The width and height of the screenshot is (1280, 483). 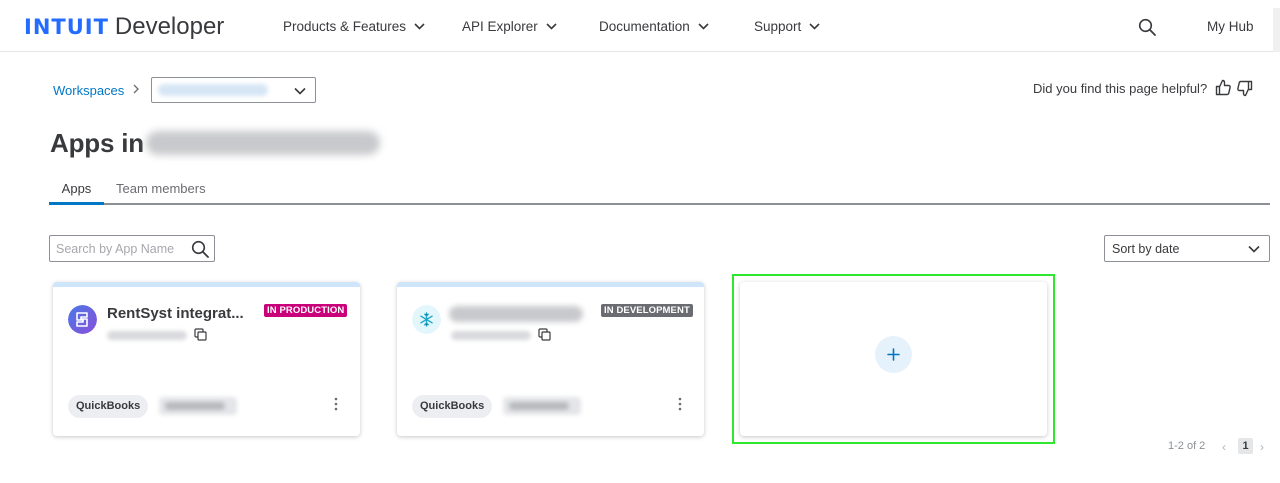 I want to click on breadcrumb-workspaces-link: Workspaces, so click(x=88, y=90).